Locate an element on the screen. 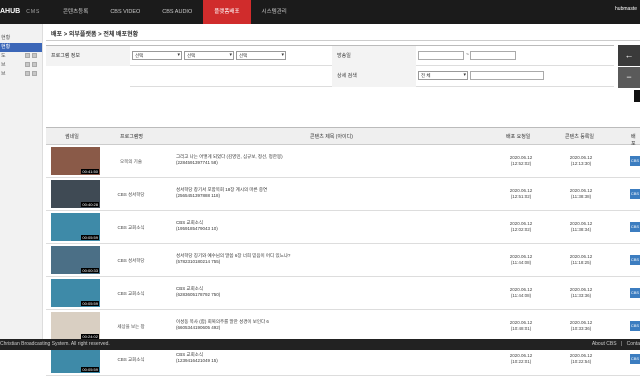 The width and height of the screenshot is (640, 376). duration-badge: 00:00:33 is located at coordinates (90, 270).